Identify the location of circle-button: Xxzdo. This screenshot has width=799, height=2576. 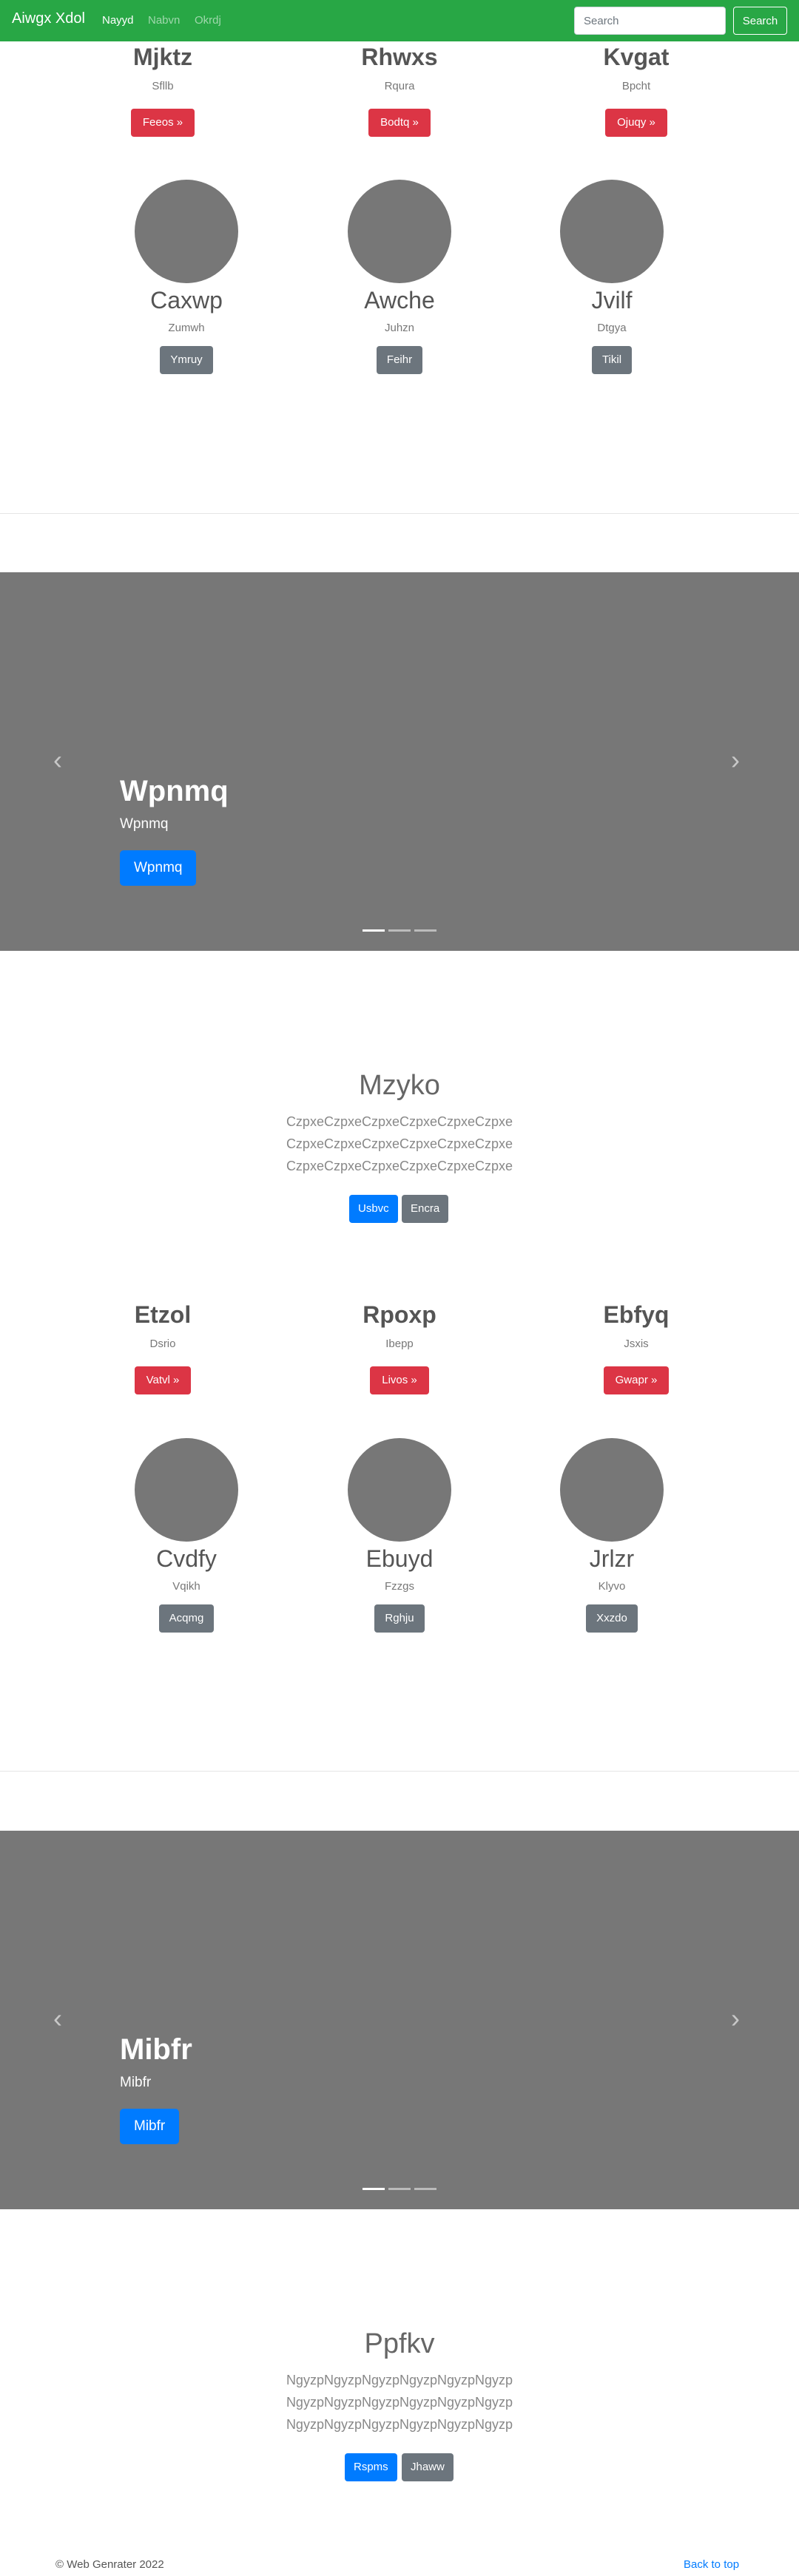
(612, 1618).